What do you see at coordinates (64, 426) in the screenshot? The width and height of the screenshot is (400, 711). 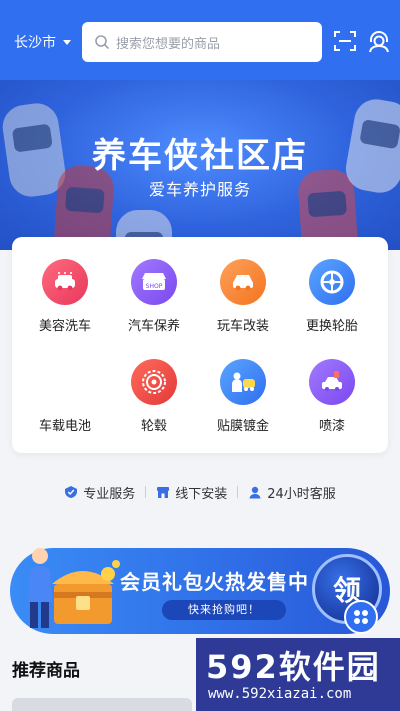 I see `service-label: 车载电池` at bounding box center [64, 426].